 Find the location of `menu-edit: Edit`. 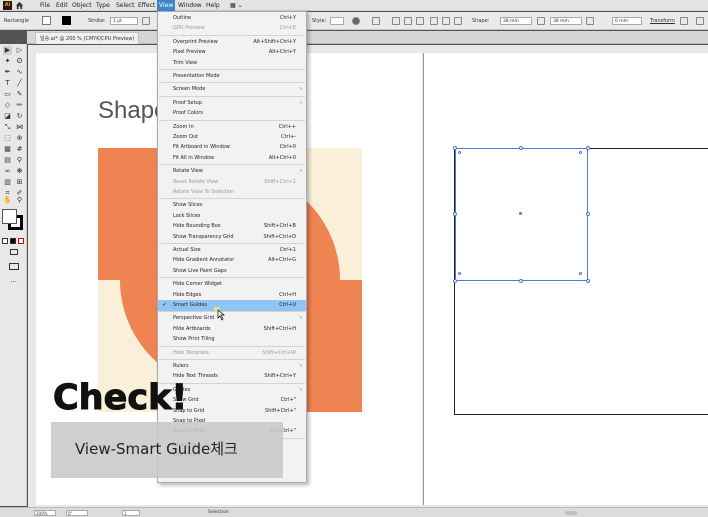

menu-edit: Edit is located at coordinates (62, 5).